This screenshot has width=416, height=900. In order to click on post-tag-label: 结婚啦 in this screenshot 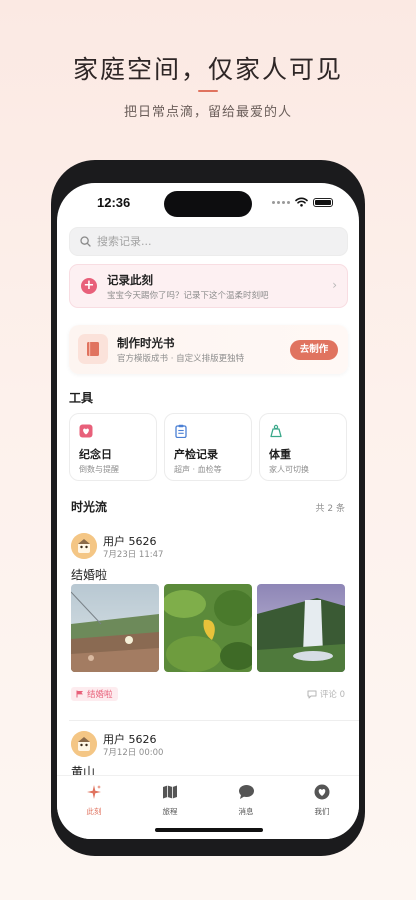, I will do `click(100, 695)`.